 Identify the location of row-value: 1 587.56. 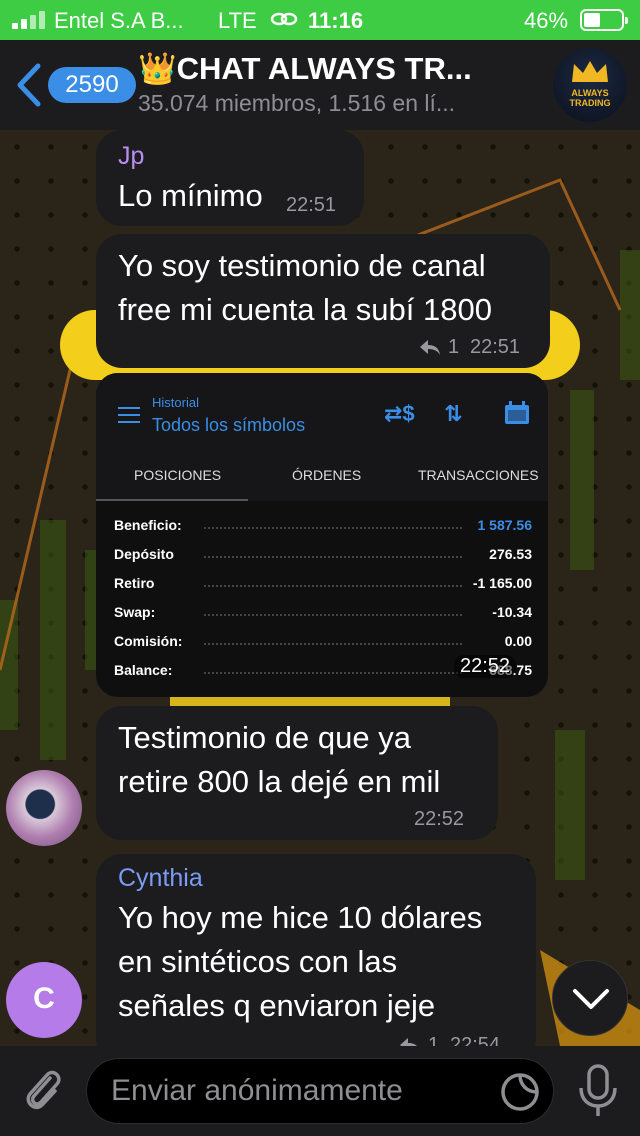
(501, 525).